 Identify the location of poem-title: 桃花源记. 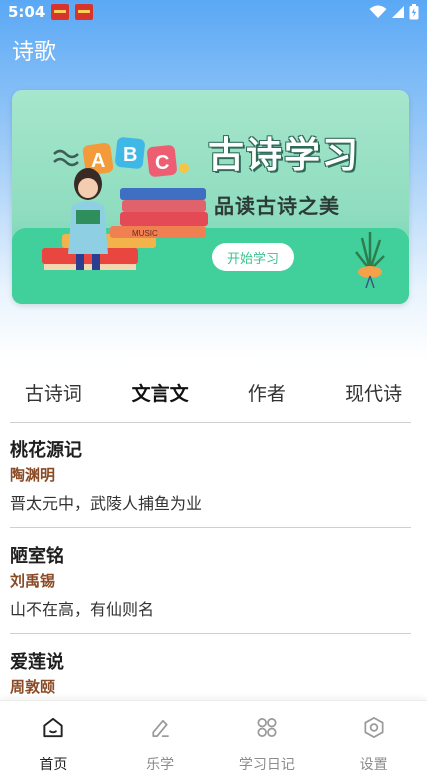
(46, 450).